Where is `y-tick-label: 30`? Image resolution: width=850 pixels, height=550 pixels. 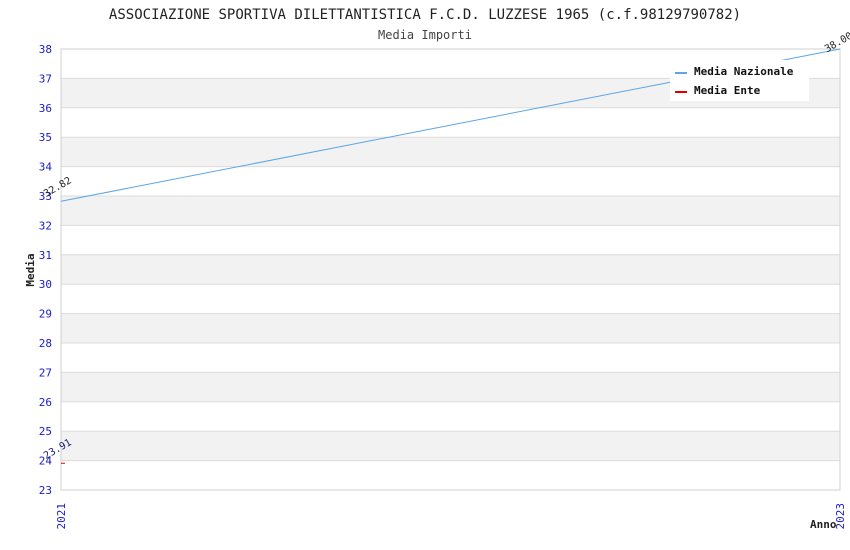 y-tick-label: 30 is located at coordinates (45, 284).